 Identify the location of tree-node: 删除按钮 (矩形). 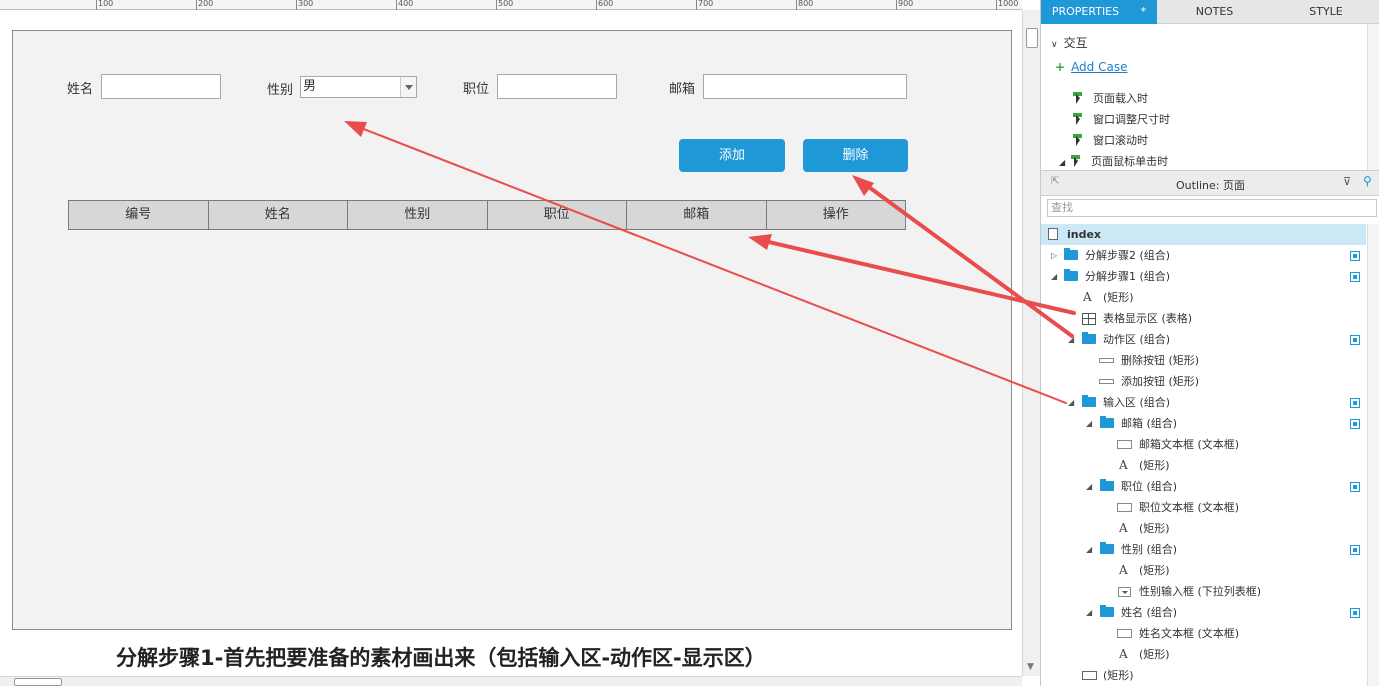
(1203, 360).